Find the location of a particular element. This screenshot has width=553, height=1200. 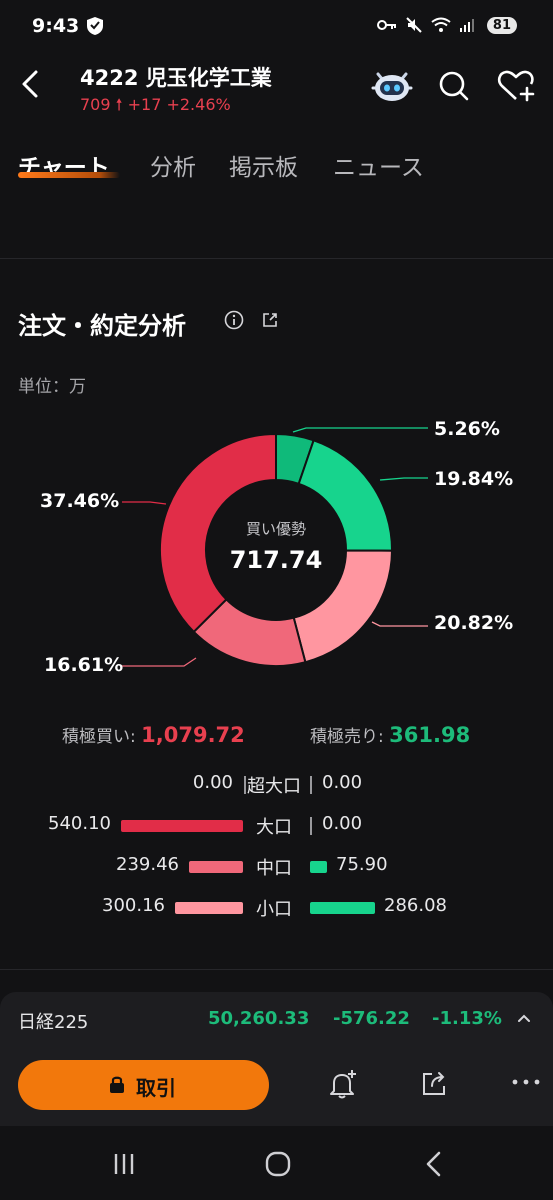

slice-label: 37.46% is located at coordinates (80, 501).